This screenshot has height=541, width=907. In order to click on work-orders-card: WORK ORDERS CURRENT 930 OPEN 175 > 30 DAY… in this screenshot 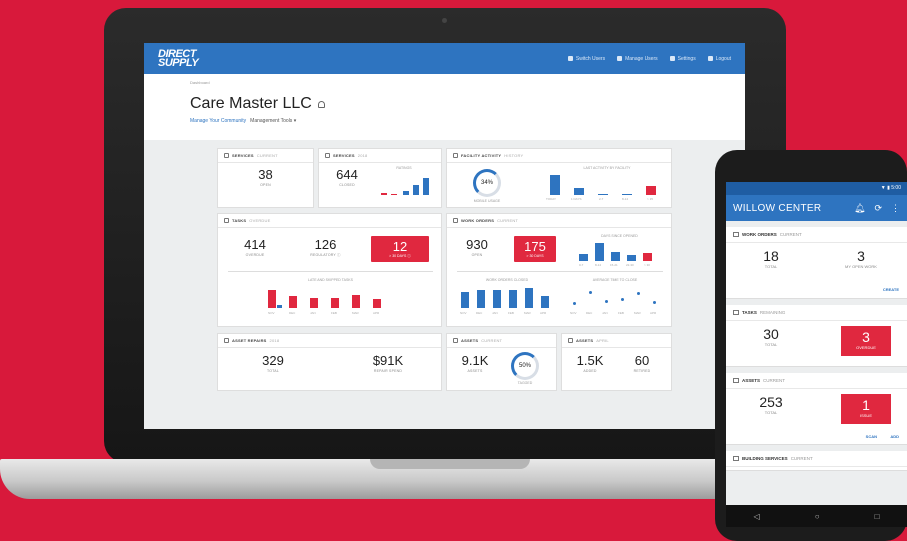, I will do `click(559, 270)`.